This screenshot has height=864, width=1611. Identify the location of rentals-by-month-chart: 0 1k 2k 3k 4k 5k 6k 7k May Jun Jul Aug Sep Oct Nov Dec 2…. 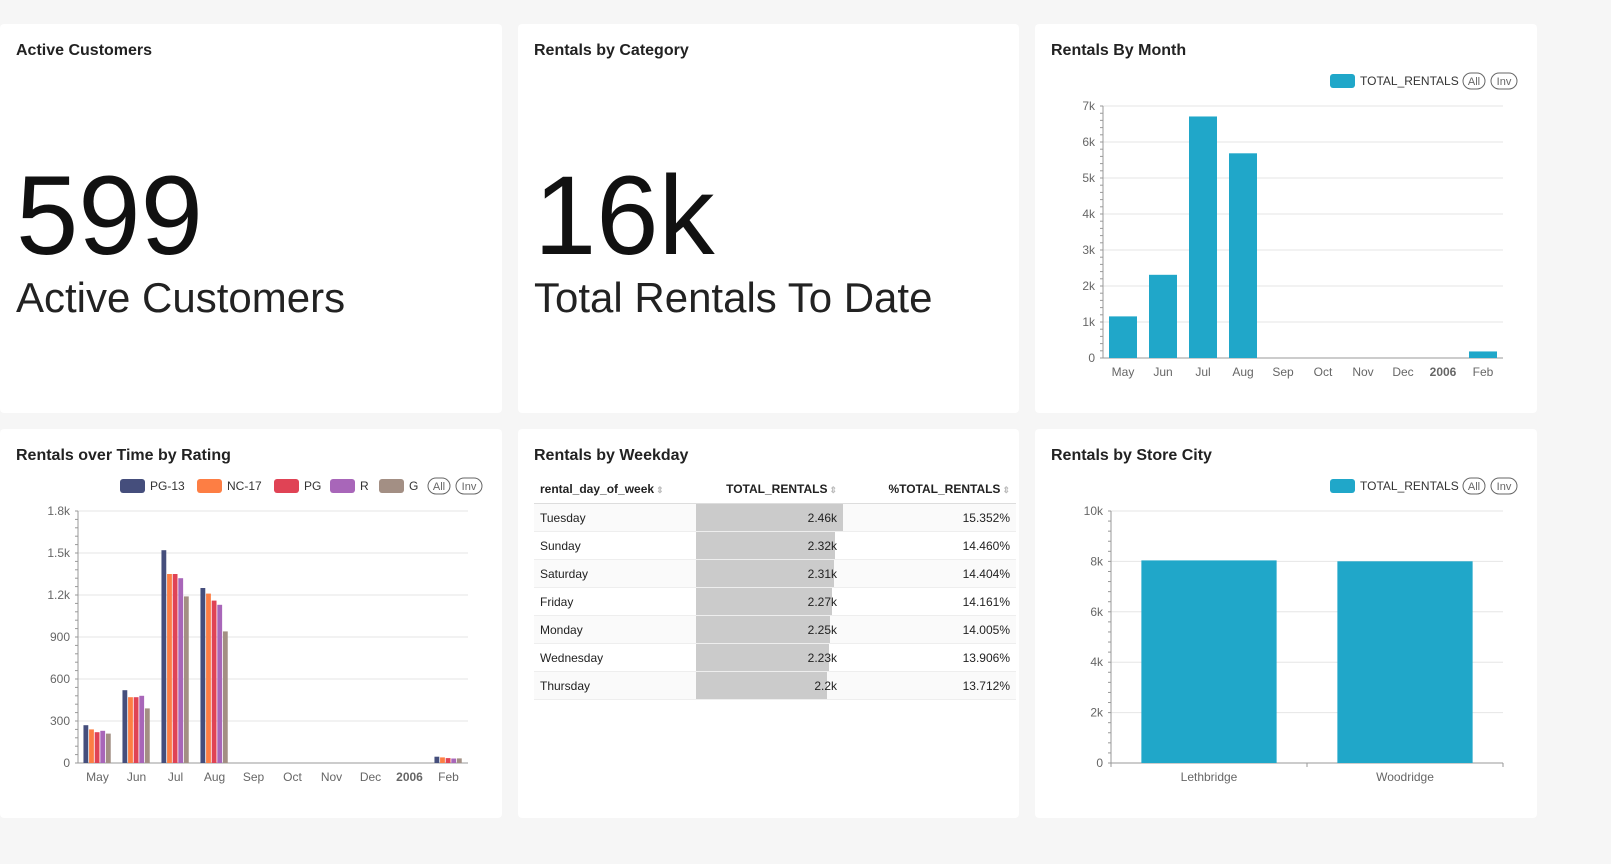
(1300, 225).